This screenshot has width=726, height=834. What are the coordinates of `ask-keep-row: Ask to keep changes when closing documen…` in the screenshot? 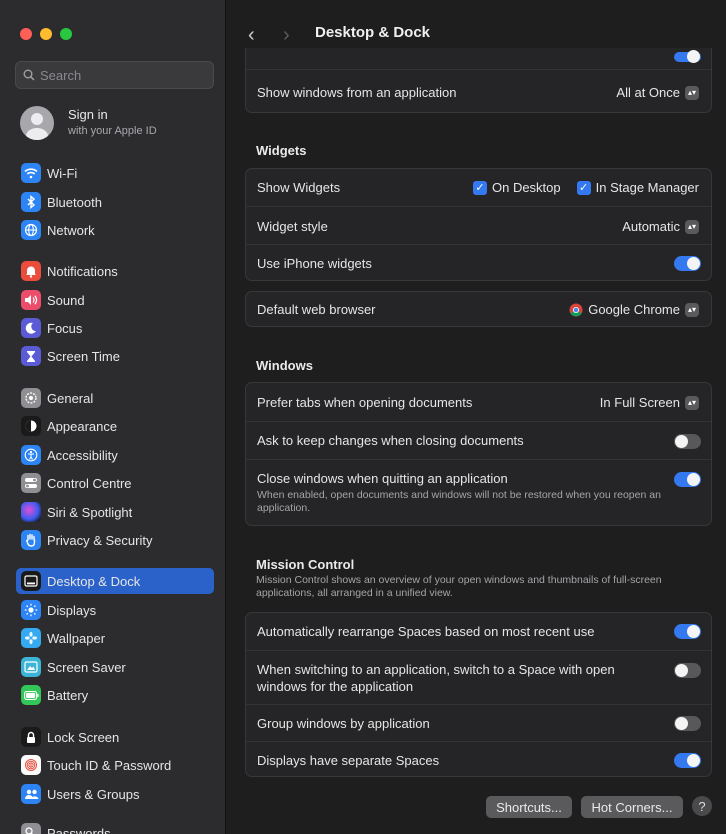 It's located at (478, 440).